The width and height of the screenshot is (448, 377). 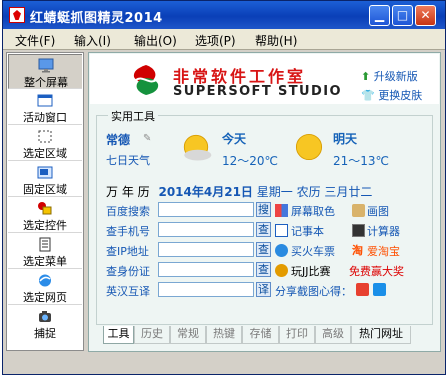 I want to click on capture-sidebar: 整个屏幕 活动窗口 选定区域 固定区域 选定控件 选定菜单 选定网页 捕捉, so click(x=45, y=201).